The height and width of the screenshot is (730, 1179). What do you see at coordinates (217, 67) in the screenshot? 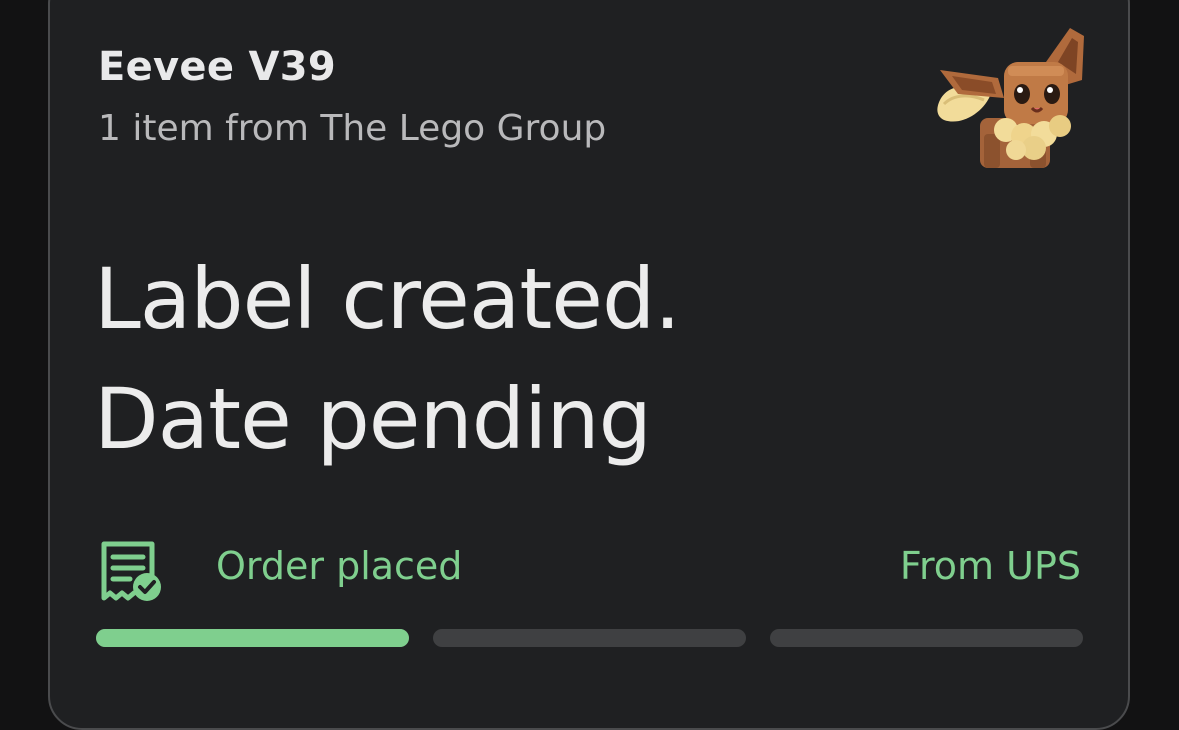
I see `order-title: Eevee V39` at bounding box center [217, 67].